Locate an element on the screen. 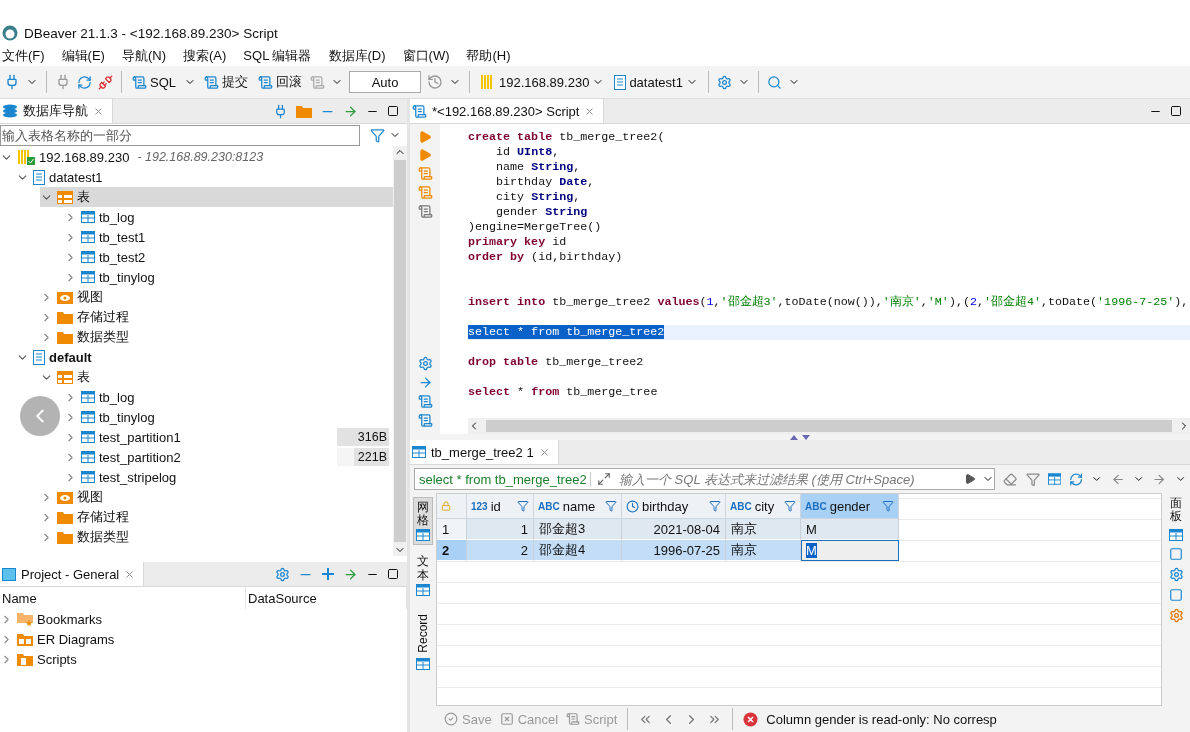 The height and width of the screenshot is (732, 1190). run-new-tab-icon is located at coordinates (425, 155).